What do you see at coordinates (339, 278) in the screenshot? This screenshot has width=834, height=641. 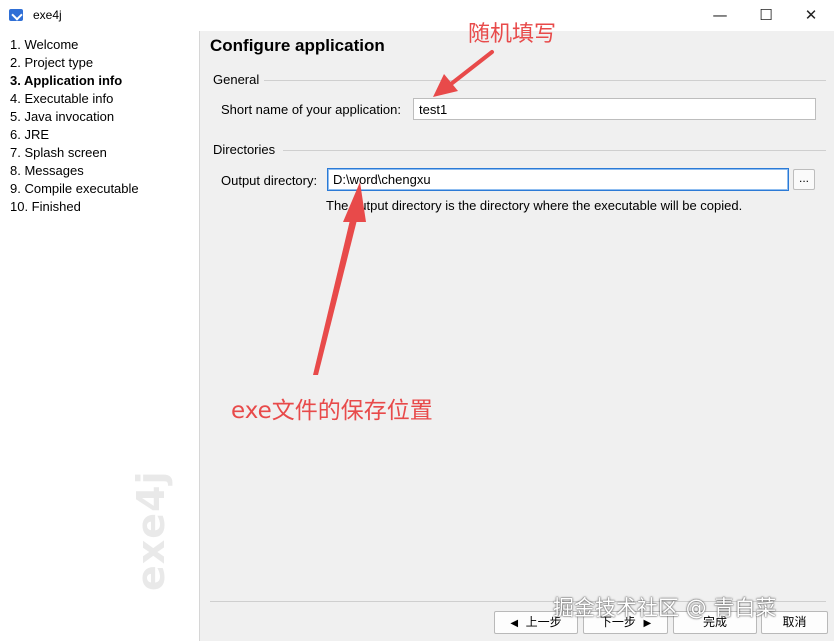 I see `arrow-to-output-directory` at bounding box center [339, 278].